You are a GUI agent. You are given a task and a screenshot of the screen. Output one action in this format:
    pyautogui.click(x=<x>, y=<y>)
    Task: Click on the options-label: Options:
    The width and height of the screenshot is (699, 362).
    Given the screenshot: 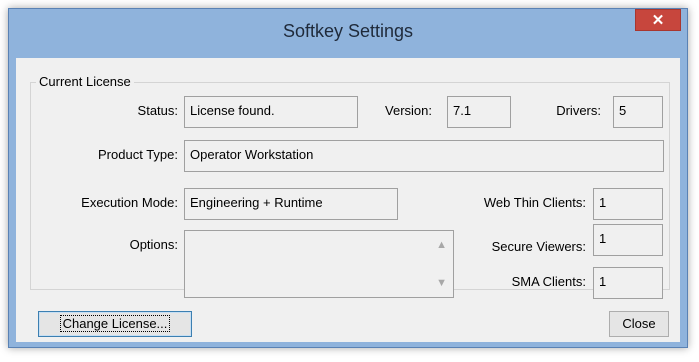 What is the action you would take?
    pyautogui.click(x=153, y=244)
    